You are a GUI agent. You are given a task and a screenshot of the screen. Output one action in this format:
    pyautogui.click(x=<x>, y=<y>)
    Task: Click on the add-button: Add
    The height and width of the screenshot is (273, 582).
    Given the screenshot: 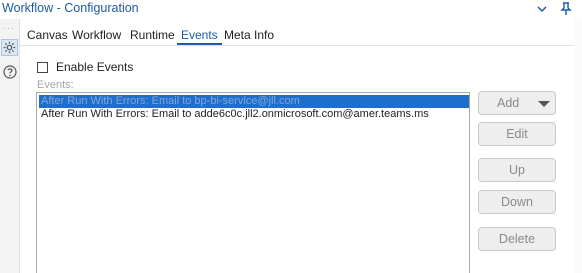 What is the action you would take?
    pyautogui.click(x=517, y=103)
    